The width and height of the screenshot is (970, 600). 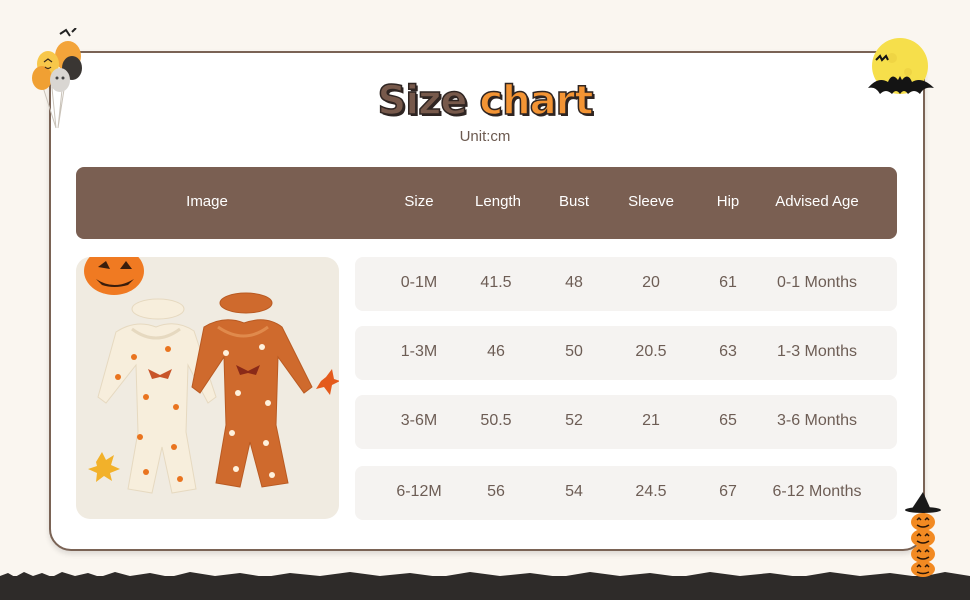 What do you see at coordinates (419, 351) in the screenshot?
I see `cell-size: 1-3M` at bounding box center [419, 351].